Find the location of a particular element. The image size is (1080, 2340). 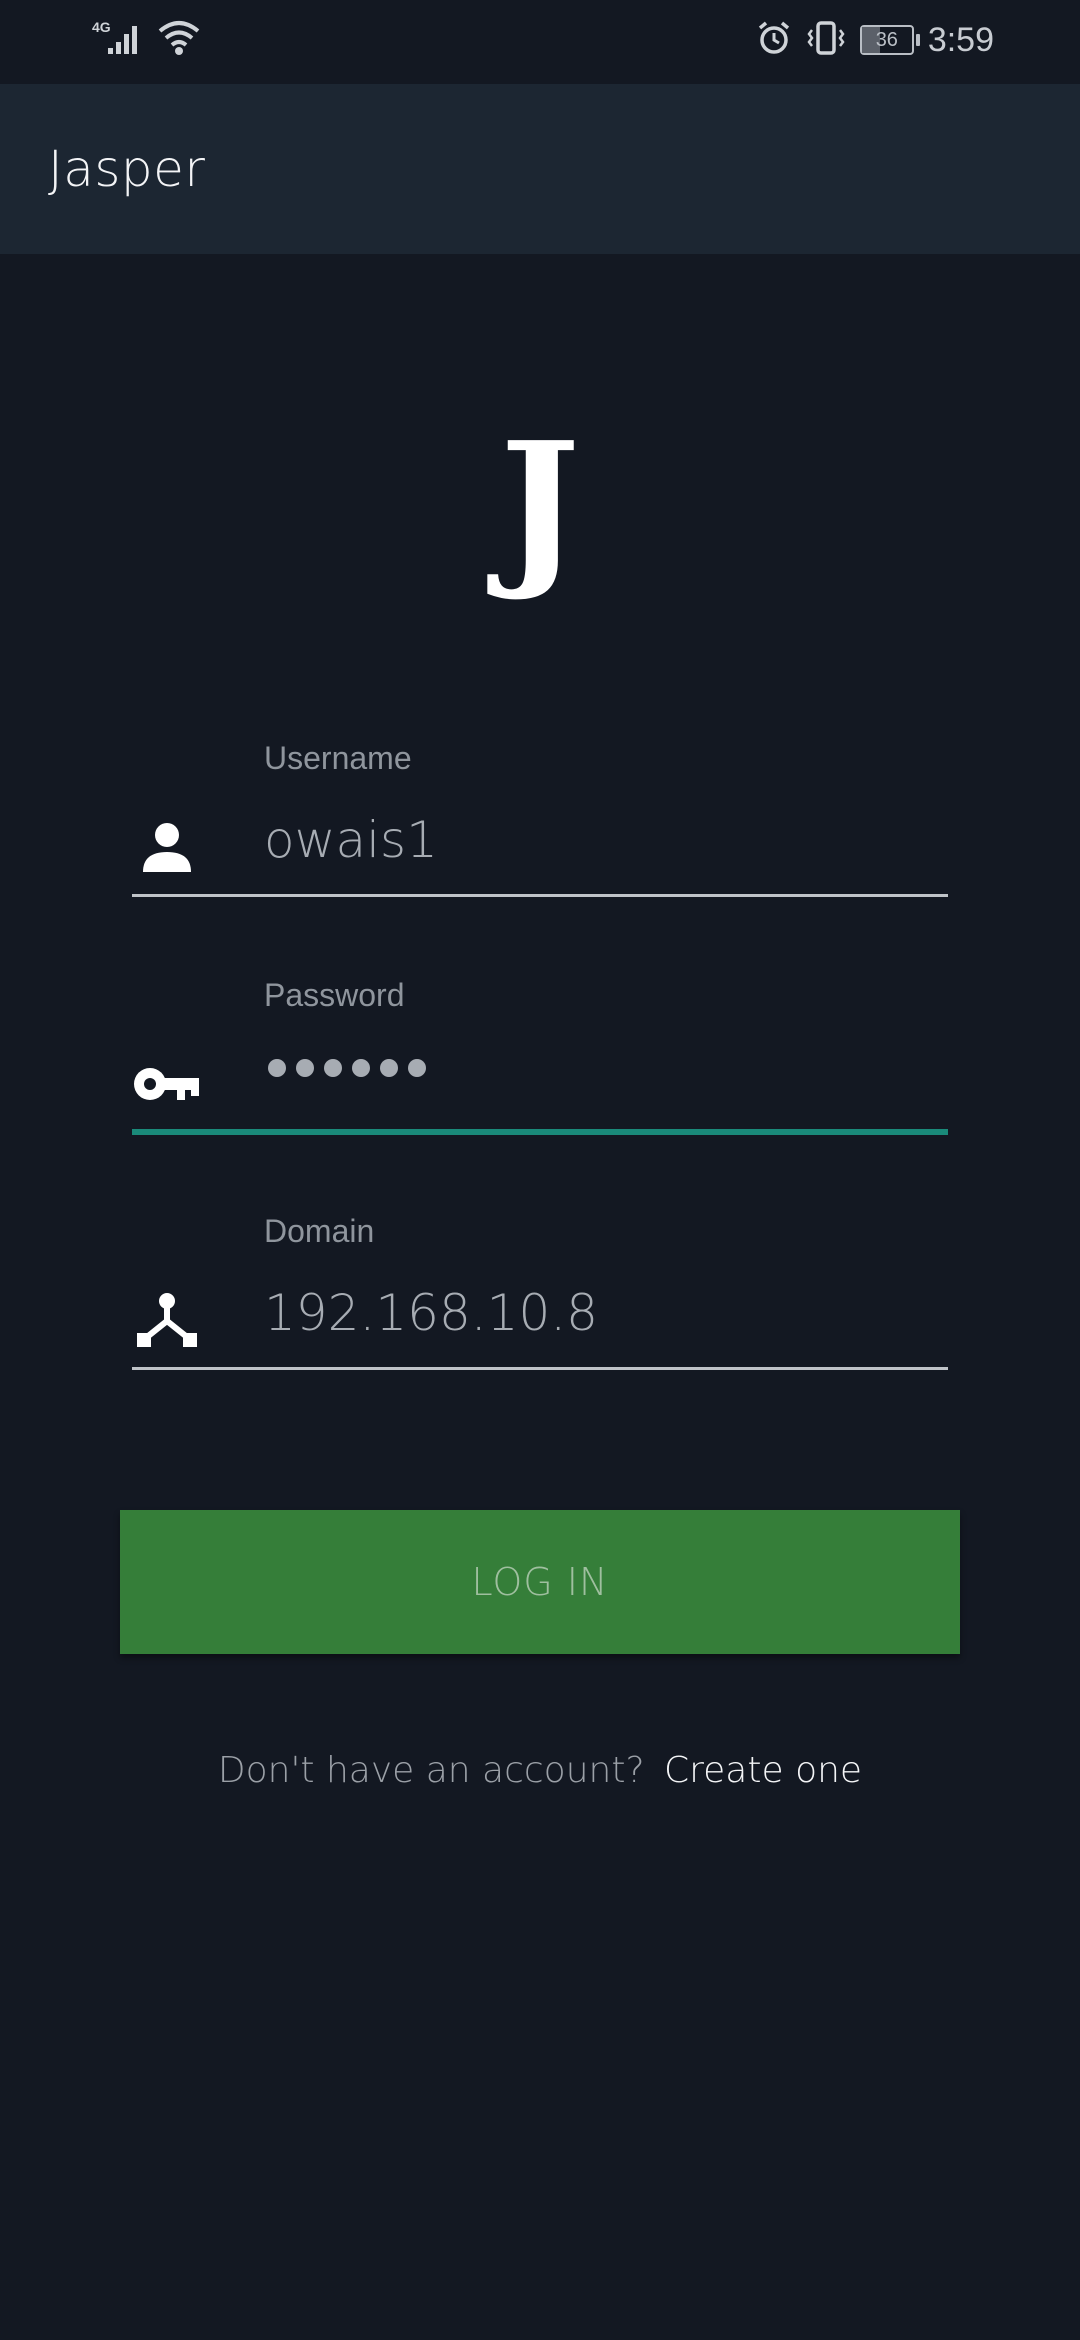

password-underline is located at coordinates (540, 1132).